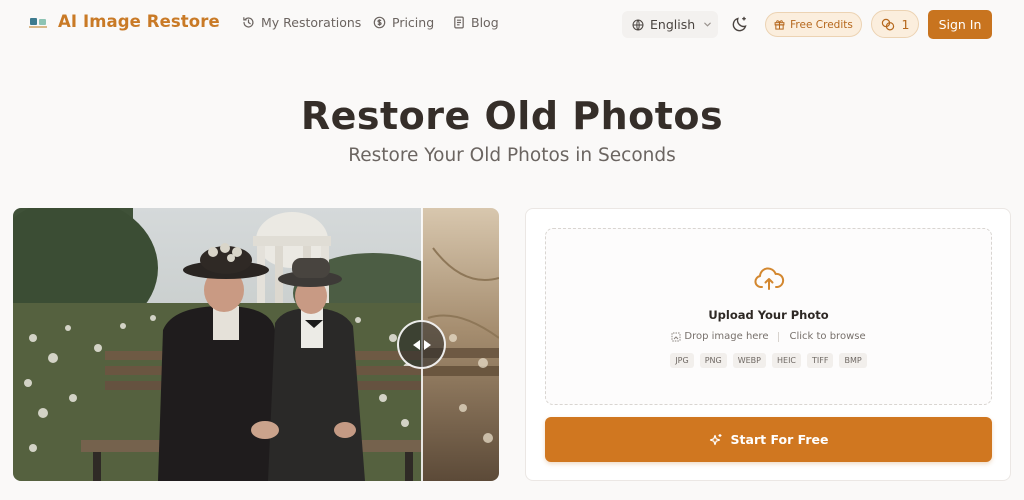  What do you see at coordinates (905, 24) in the screenshot?
I see `credit-count: 1` at bounding box center [905, 24].